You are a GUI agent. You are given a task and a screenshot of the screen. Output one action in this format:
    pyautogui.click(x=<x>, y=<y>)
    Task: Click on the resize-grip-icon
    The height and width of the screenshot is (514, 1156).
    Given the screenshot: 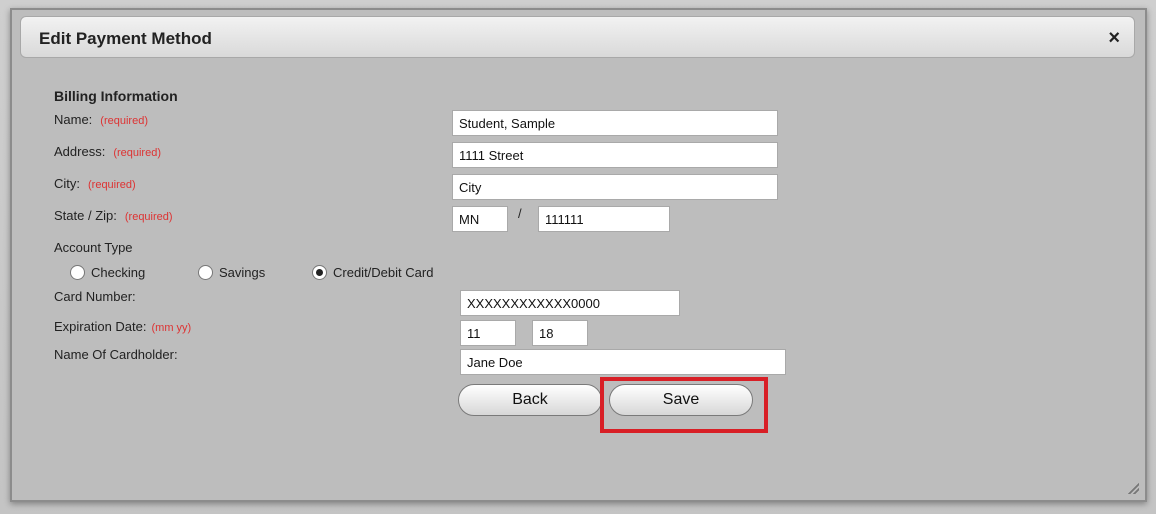 What is the action you would take?
    pyautogui.click(x=1132, y=487)
    